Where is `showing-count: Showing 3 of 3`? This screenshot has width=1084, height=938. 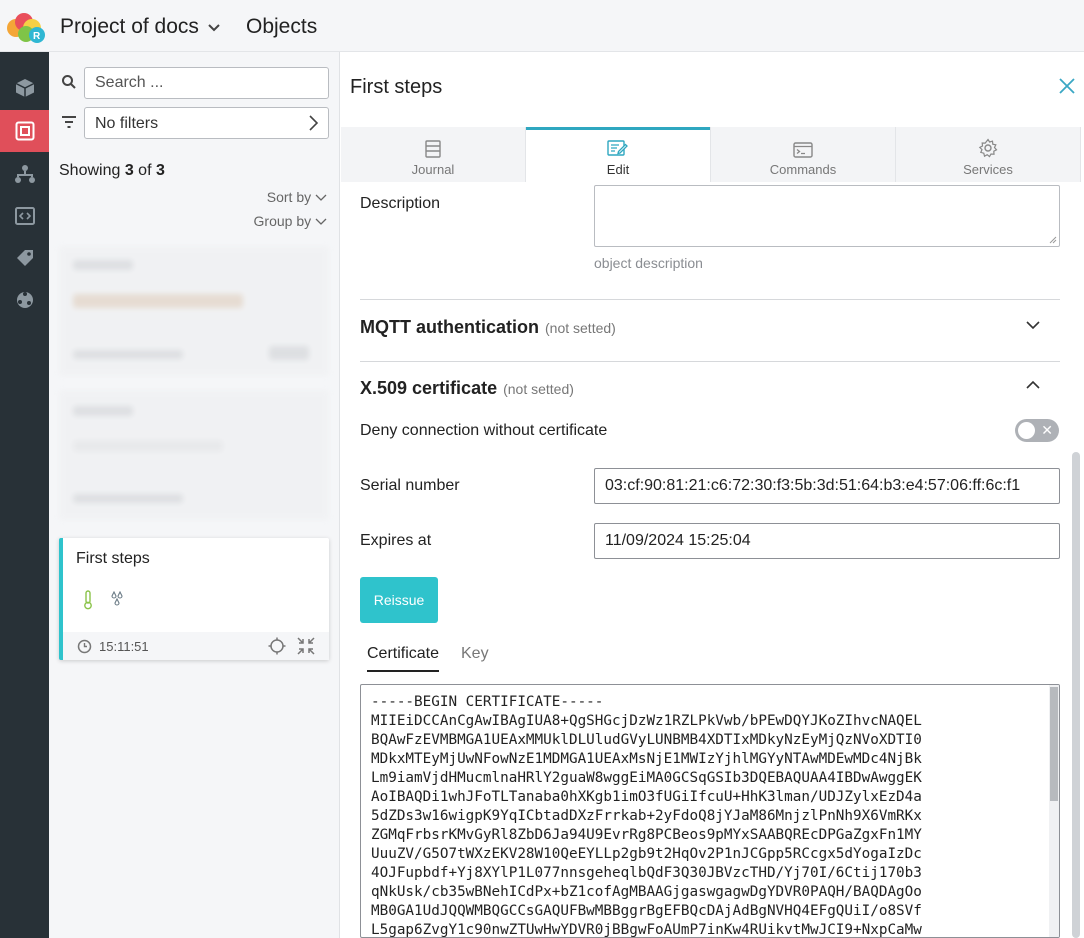 showing-count: Showing 3 of 3 is located at coordinates (112, 170).